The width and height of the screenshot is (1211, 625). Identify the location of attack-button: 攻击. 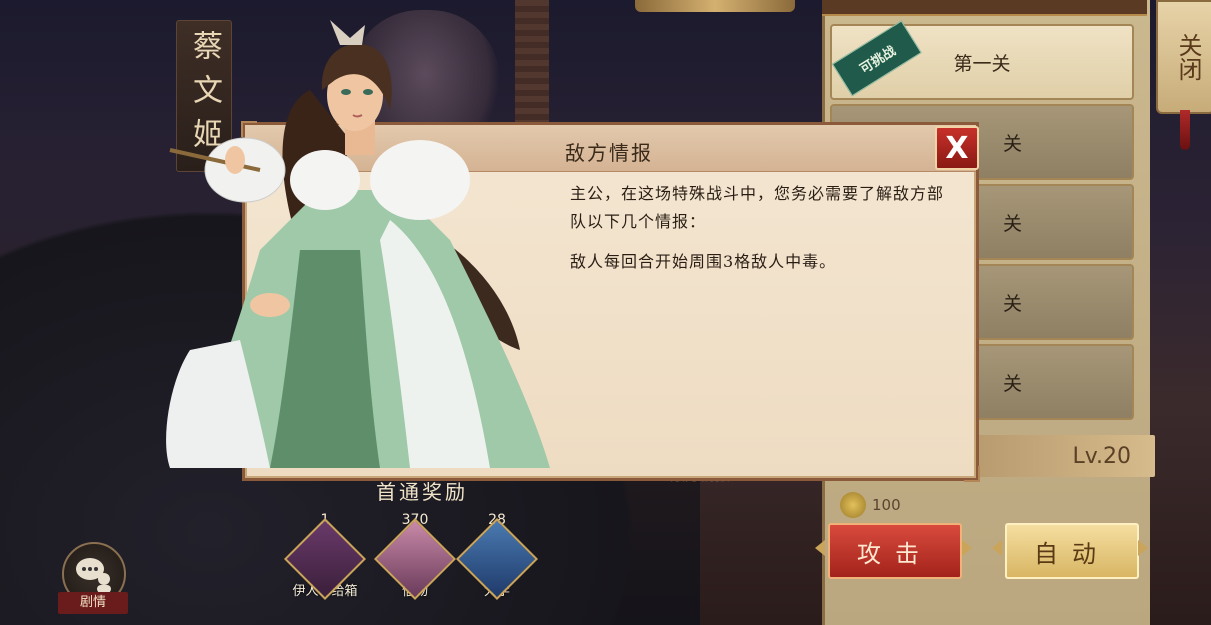
(895, 551).